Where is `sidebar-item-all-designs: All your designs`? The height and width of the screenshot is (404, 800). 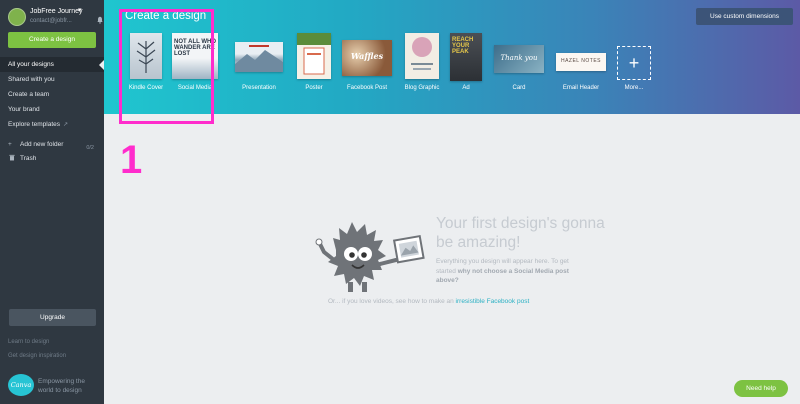
sidebar-item-all-designs: All your designs is located at coordinates (52, 64).